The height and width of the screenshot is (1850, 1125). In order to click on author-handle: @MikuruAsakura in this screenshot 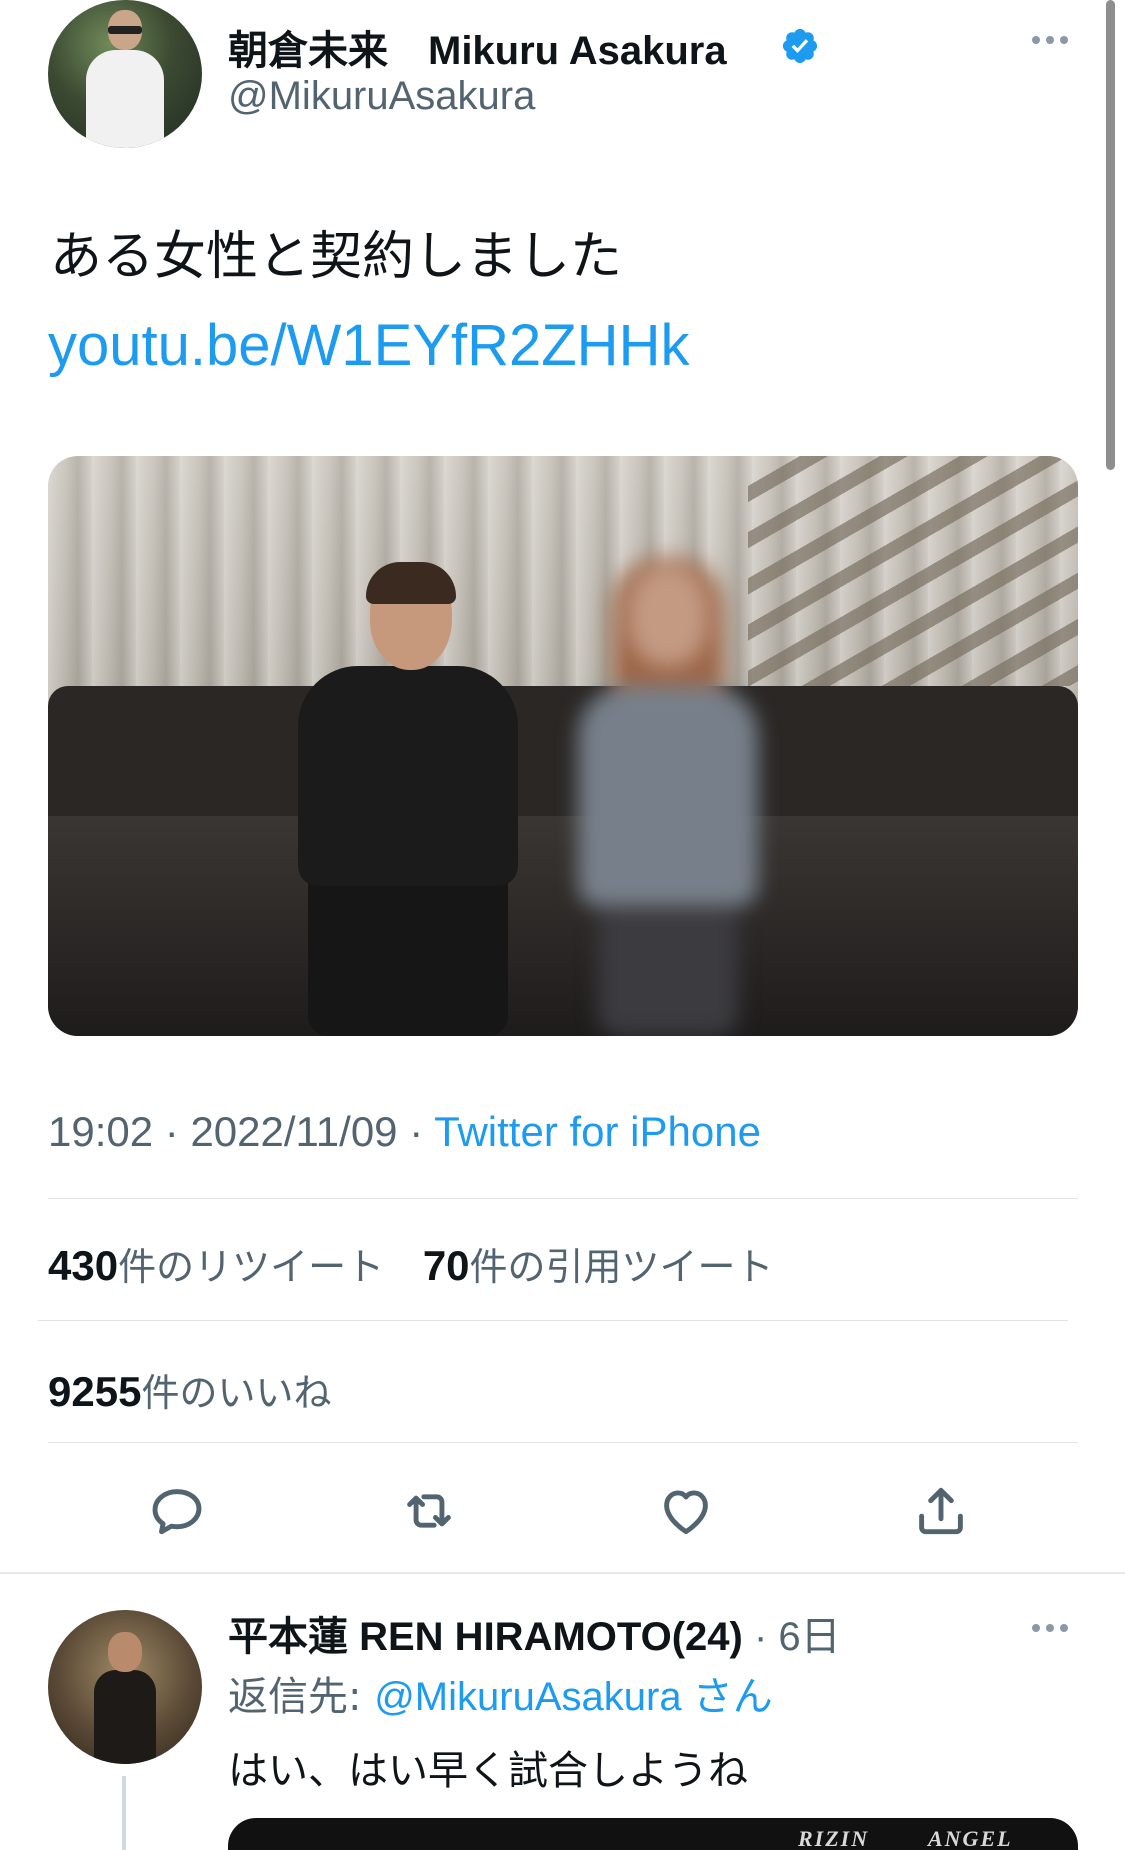, I will do `click(381, 96)`.